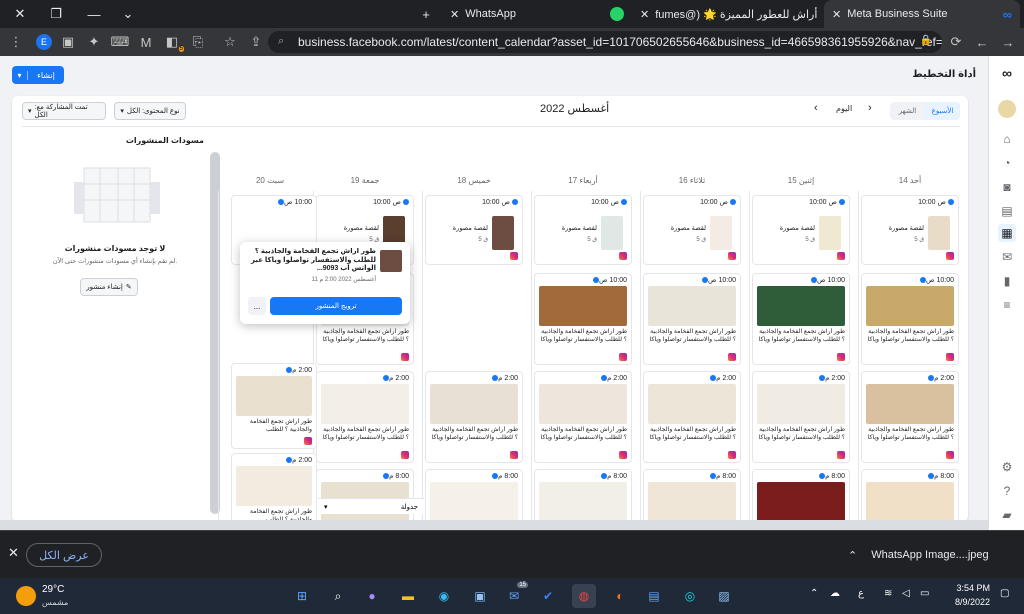  What do you see at coordinates (537, 14) in the screenshot?
I see `tab-whatsapp: ✕ WhatsApp` at bounding box center [537, 14].